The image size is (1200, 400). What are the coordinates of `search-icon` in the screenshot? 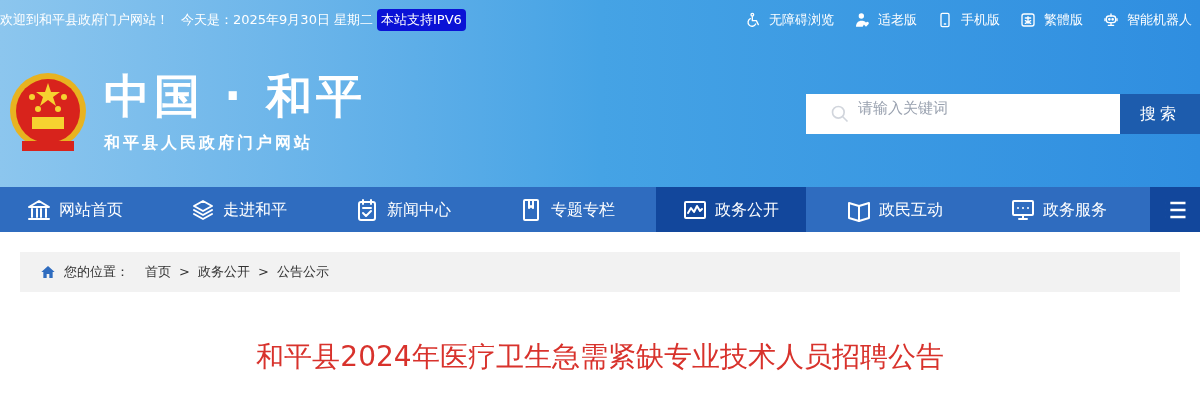 It's located at (840, 113).